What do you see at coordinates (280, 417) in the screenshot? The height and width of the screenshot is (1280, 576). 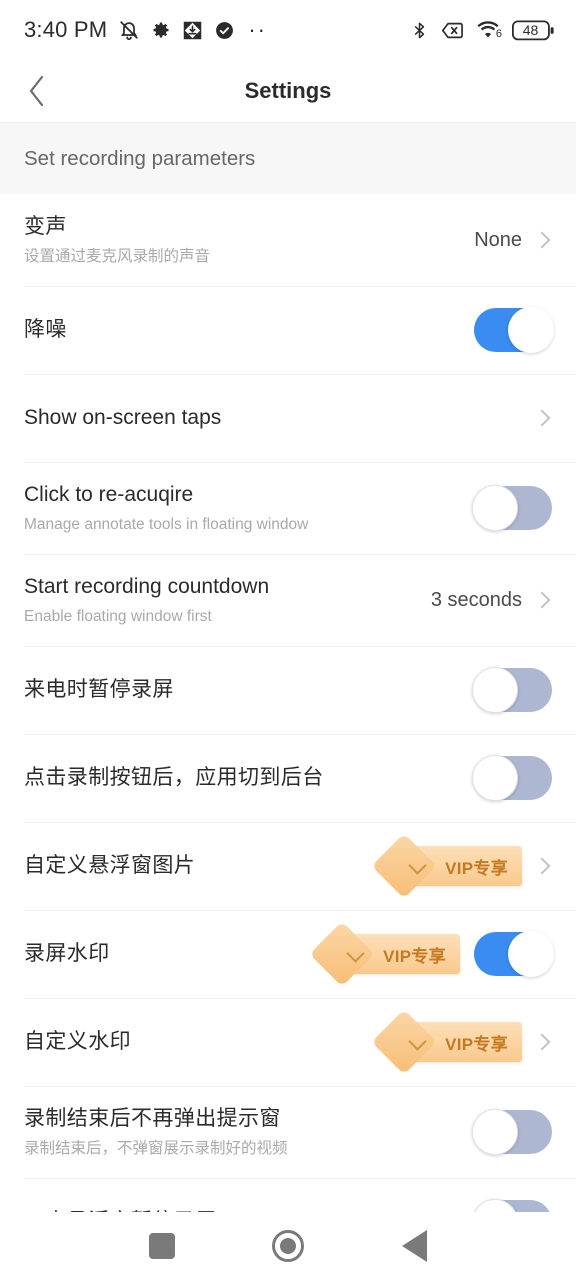 I see `settings-row-text: Show on-screen taps` at bounding box center [280, 417].